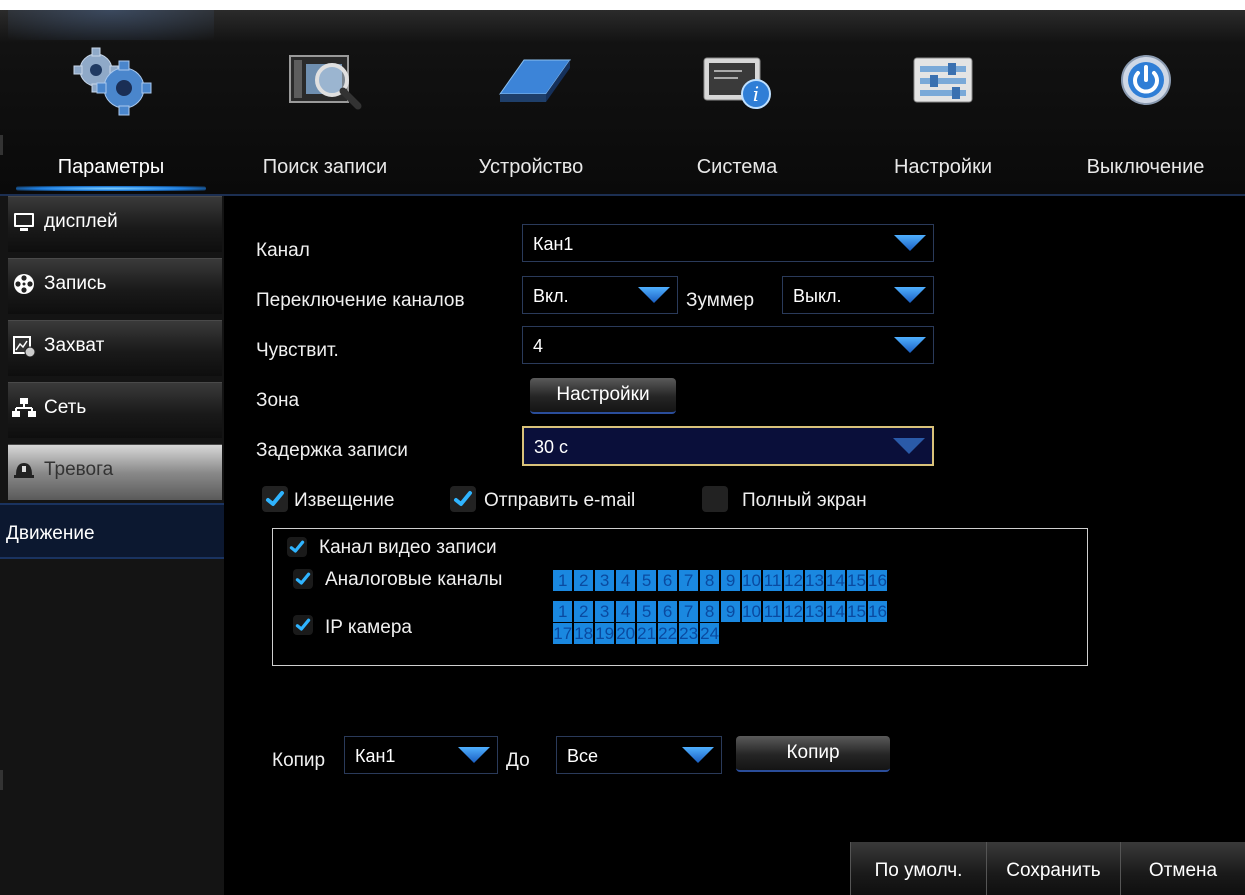  I want to click on tab-settings: Настройки, so click(943, 102).